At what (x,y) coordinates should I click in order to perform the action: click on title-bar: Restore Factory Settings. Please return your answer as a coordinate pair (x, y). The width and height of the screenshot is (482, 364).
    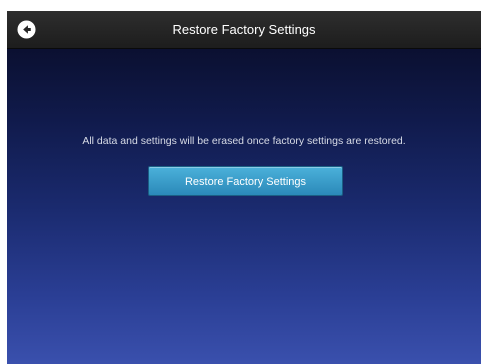
    Looking at the image, I should click on (244, 30).